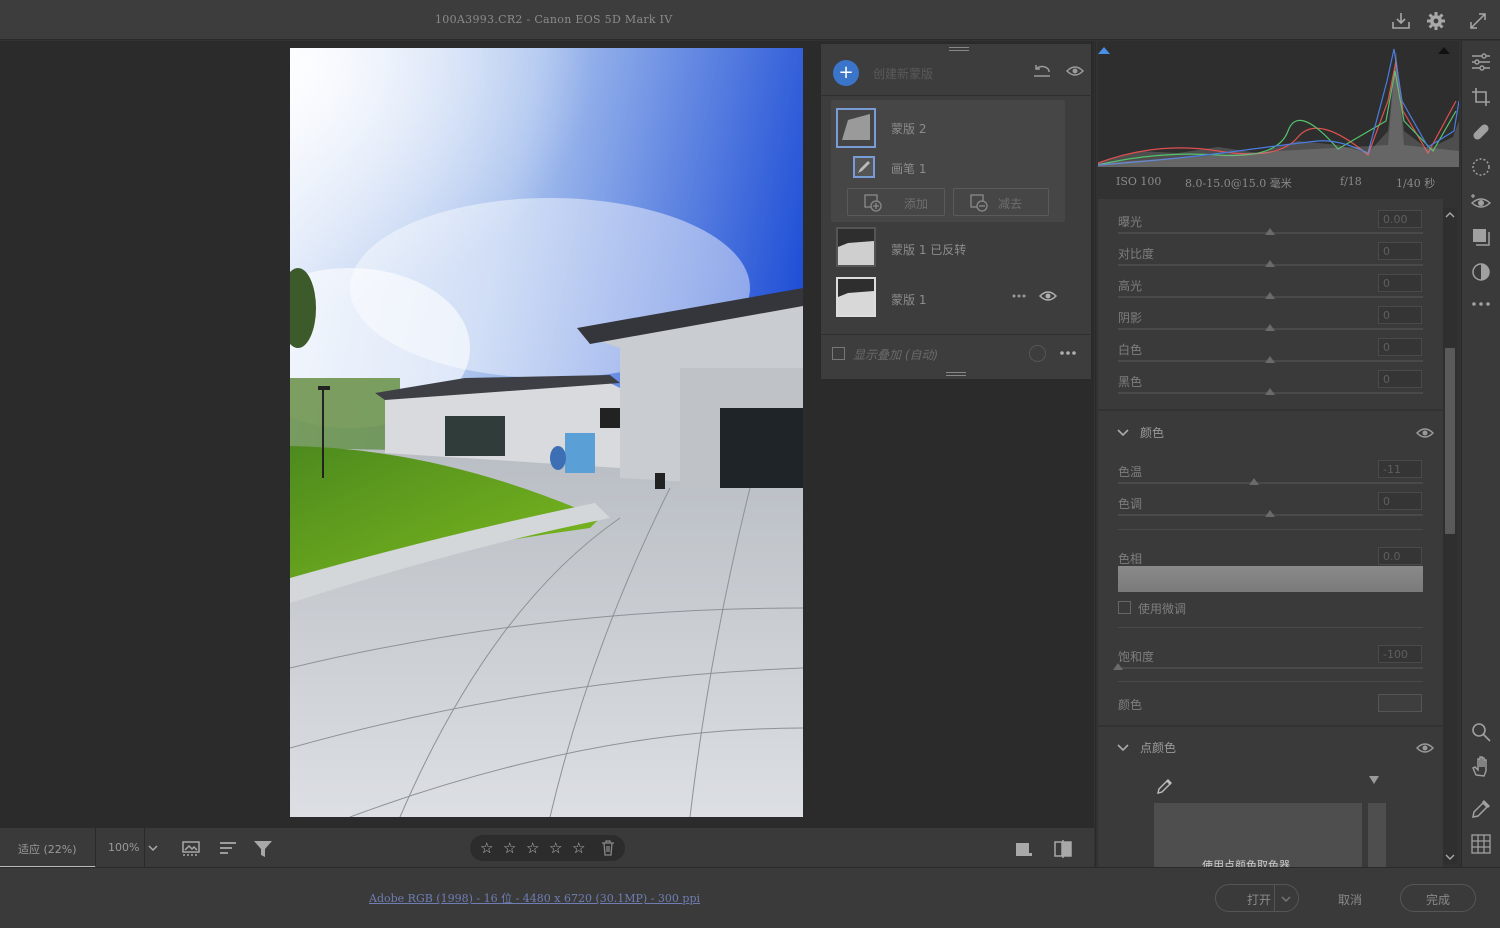  I want to click on gear-icon, so click(1436, 21).